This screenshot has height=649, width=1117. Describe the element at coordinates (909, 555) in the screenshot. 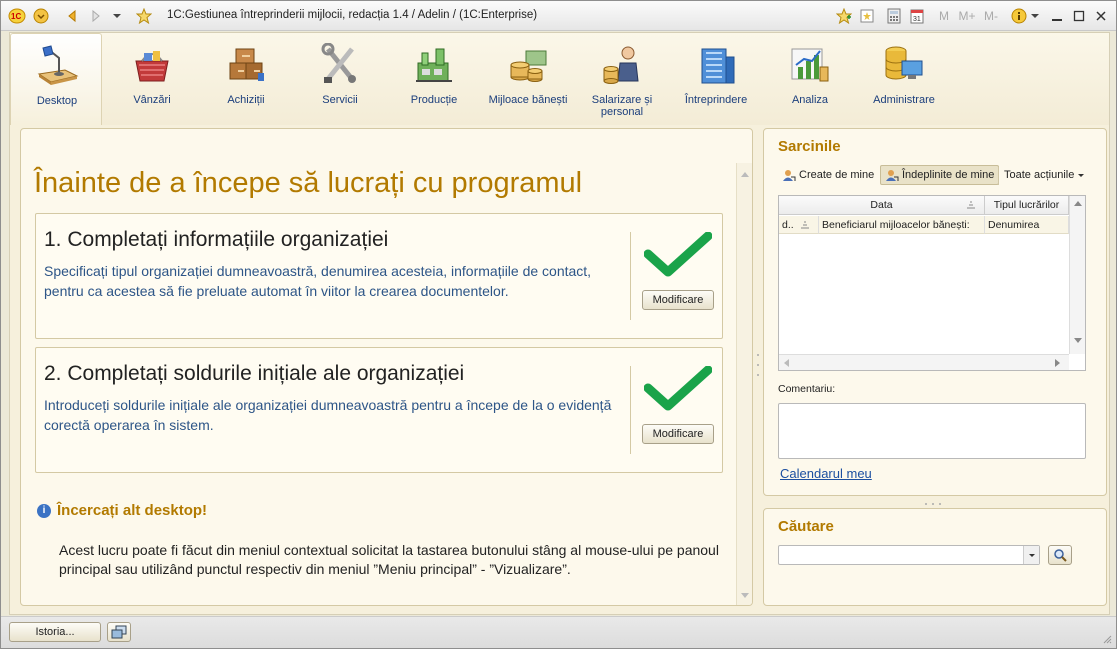

I see `search-input` at that location.